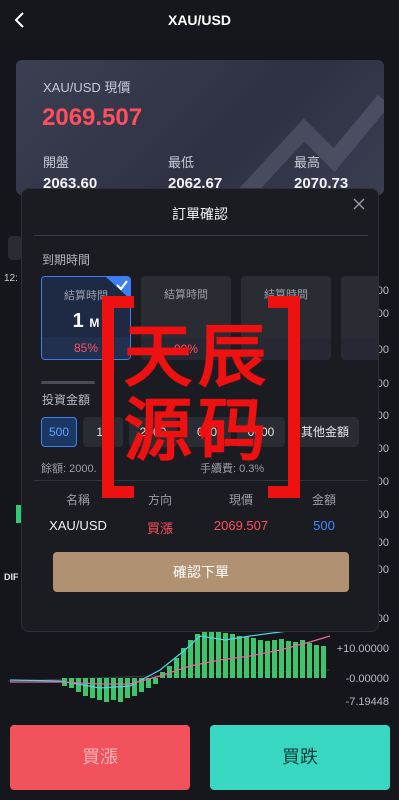 The image size is (399, 800). I want to click on buy-down-button: 買跌, so click(300, 757).